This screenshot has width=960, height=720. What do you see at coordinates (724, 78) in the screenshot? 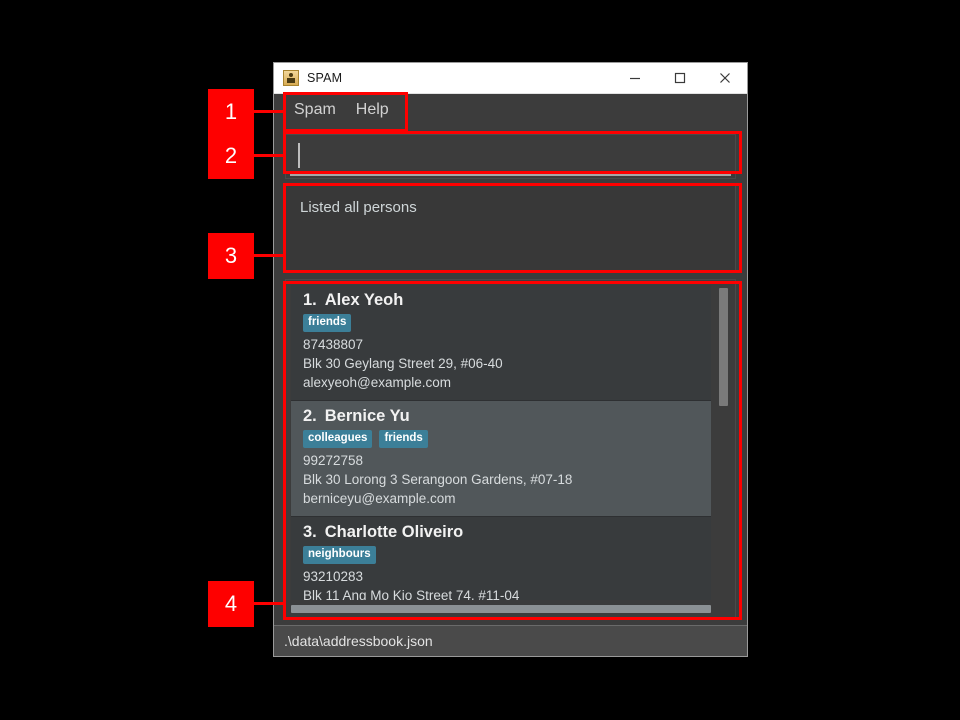
I see `close-icon` at bounding box center [724, 78].